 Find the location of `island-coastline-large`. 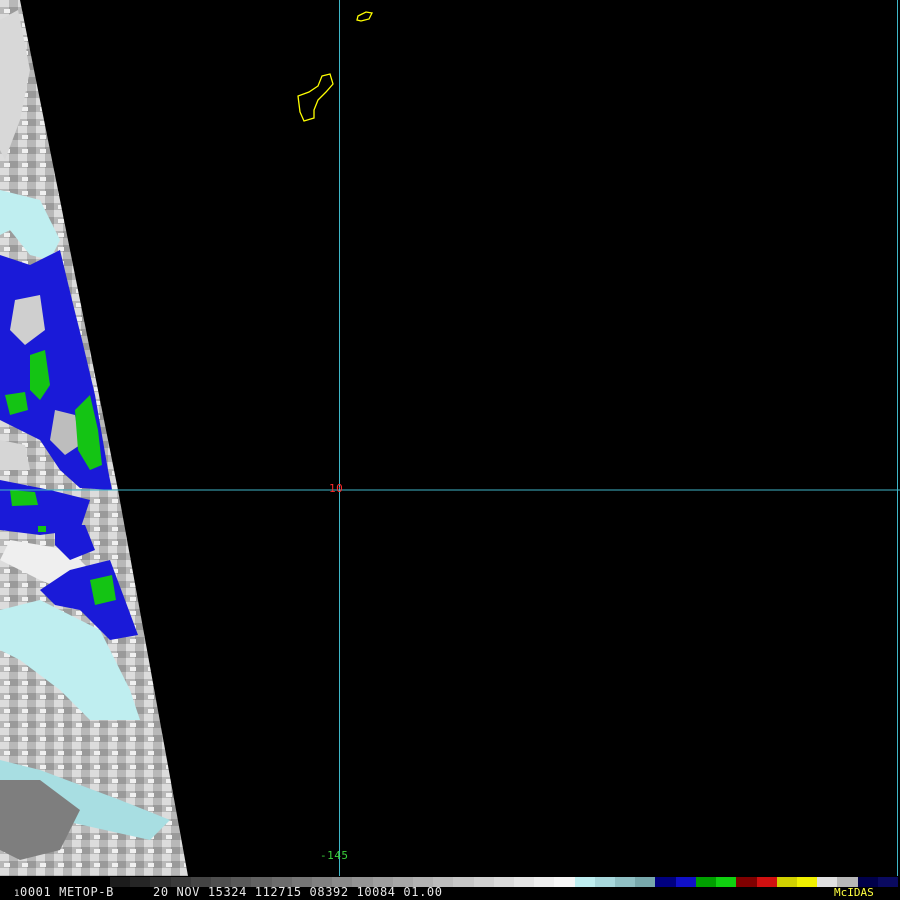

island-coastline-large is located at coordinates (315, 97).